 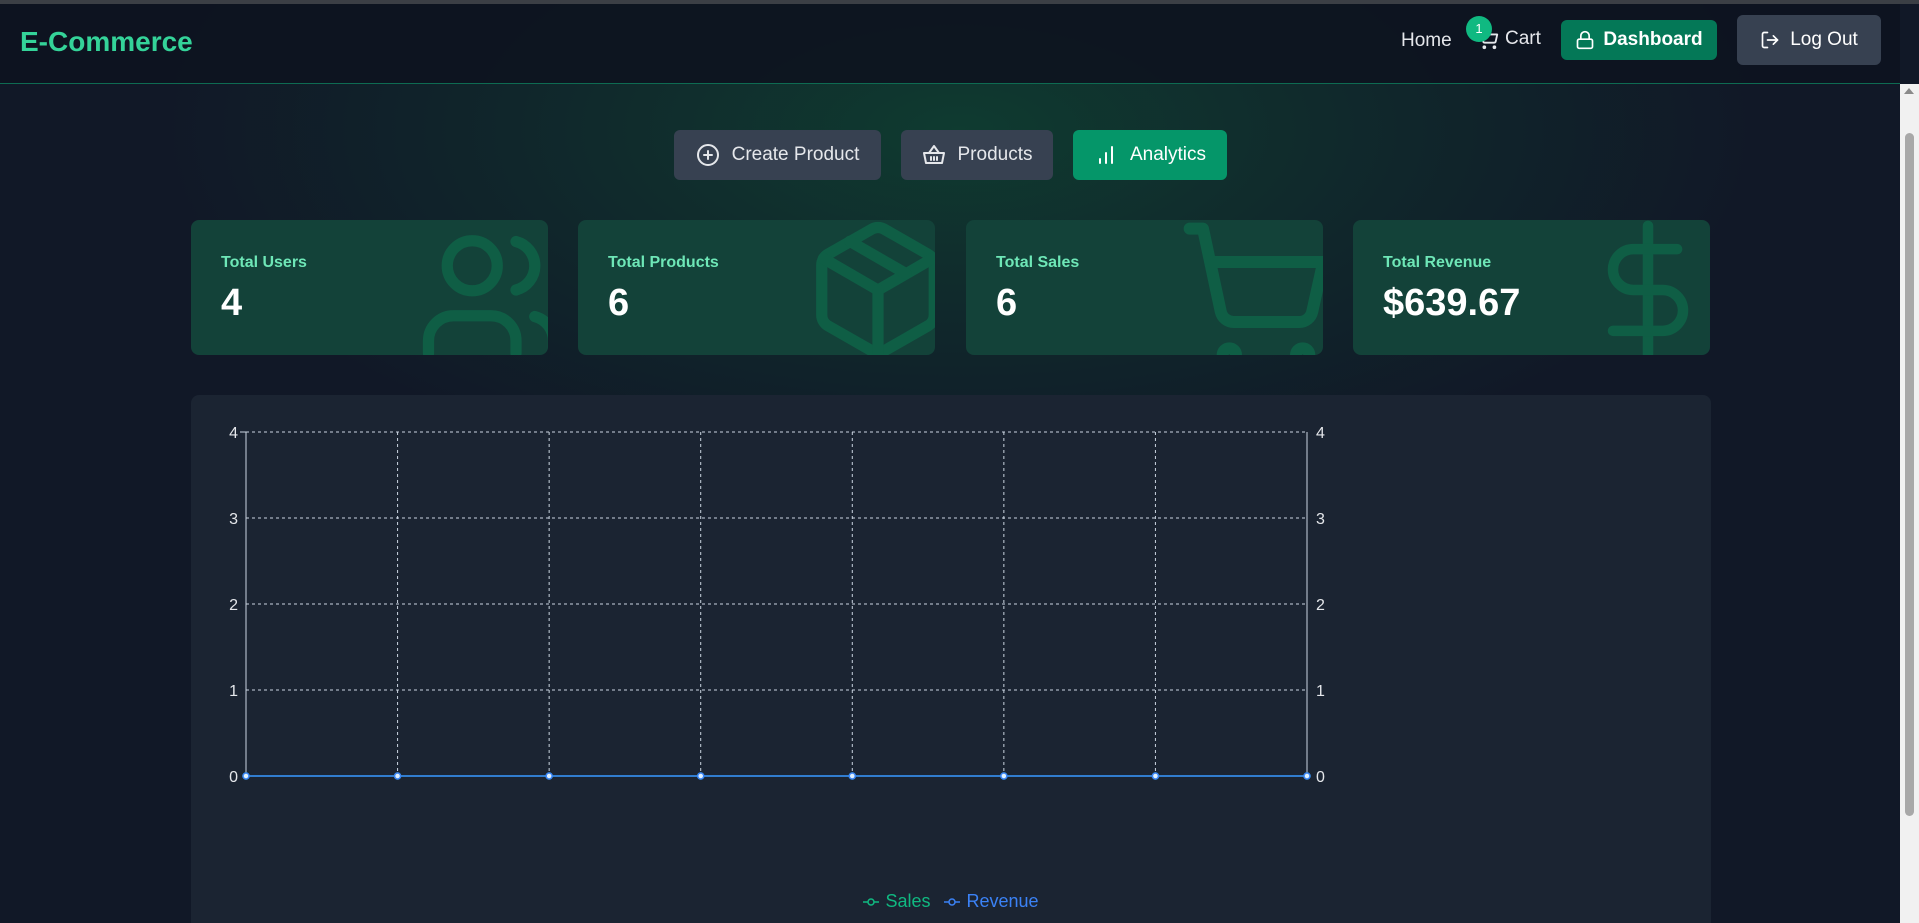 What do you see at coordinates (264, 262) in the screenshot?
I see `stat-label: Total Users` at bounding box center [264, 262].